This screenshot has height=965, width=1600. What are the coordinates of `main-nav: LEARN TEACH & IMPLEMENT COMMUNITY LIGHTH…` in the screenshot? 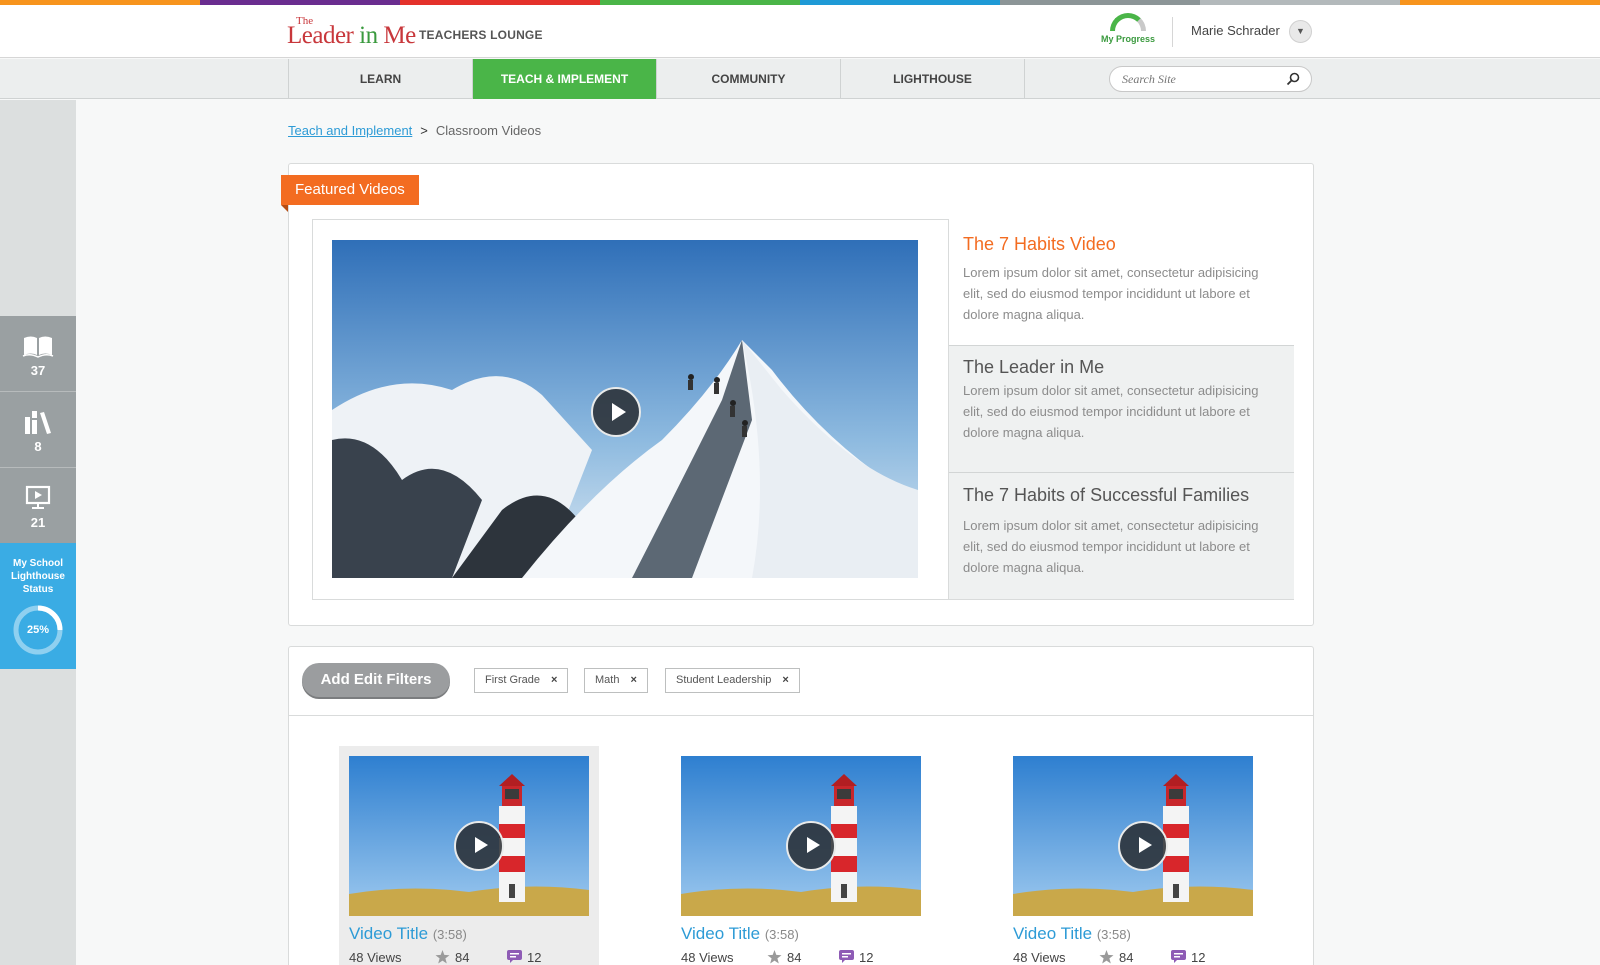 It's located at (656, 79).